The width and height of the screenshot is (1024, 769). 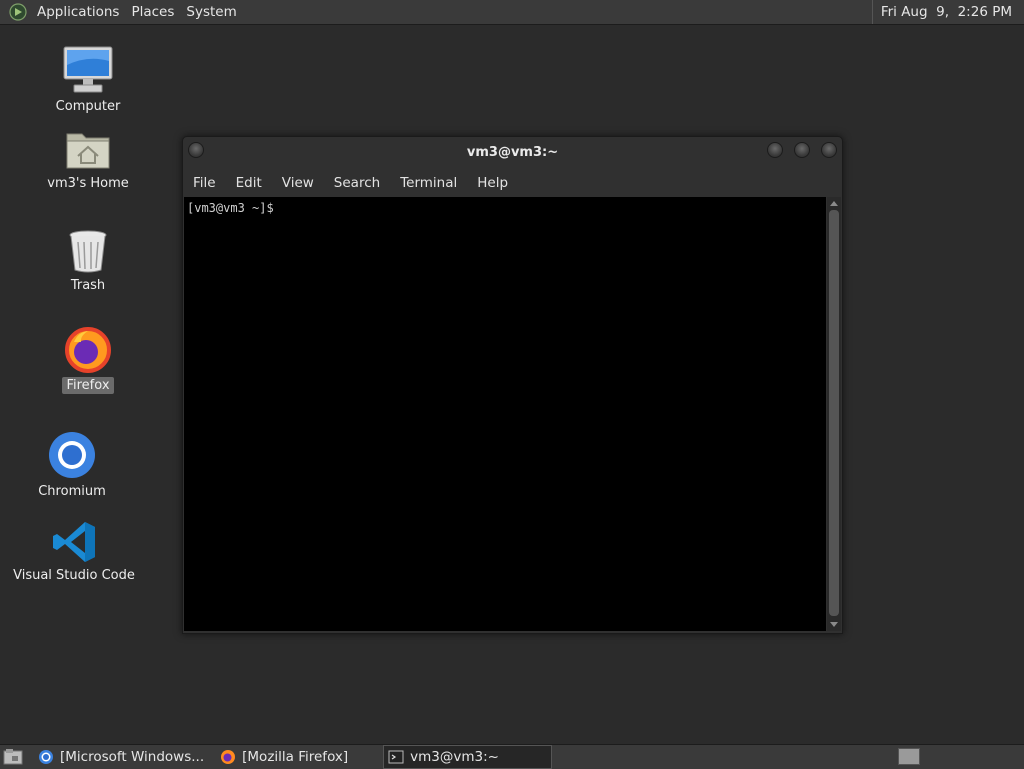 What do you see at coordinates (428, 183) in the screenshot?
I see `menu-terminal: Terminal` at bounding box center [428, 183].